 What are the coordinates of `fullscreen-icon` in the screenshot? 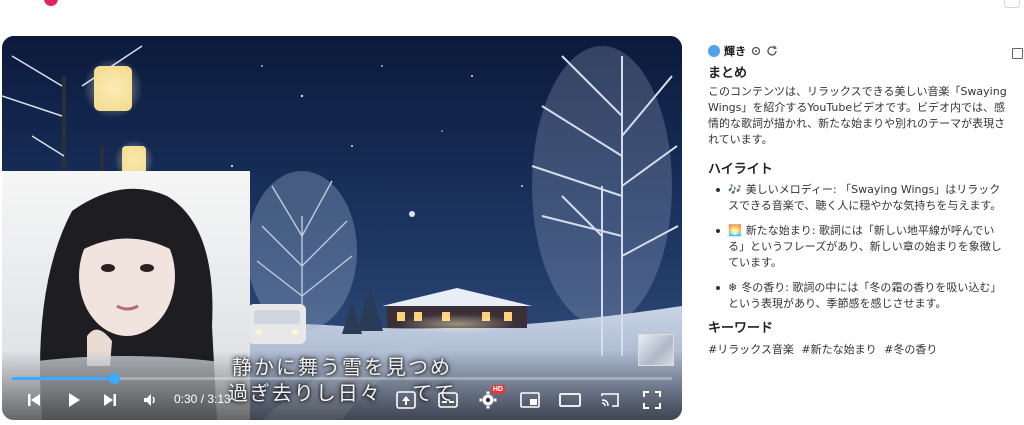 It's located at (652, 400).